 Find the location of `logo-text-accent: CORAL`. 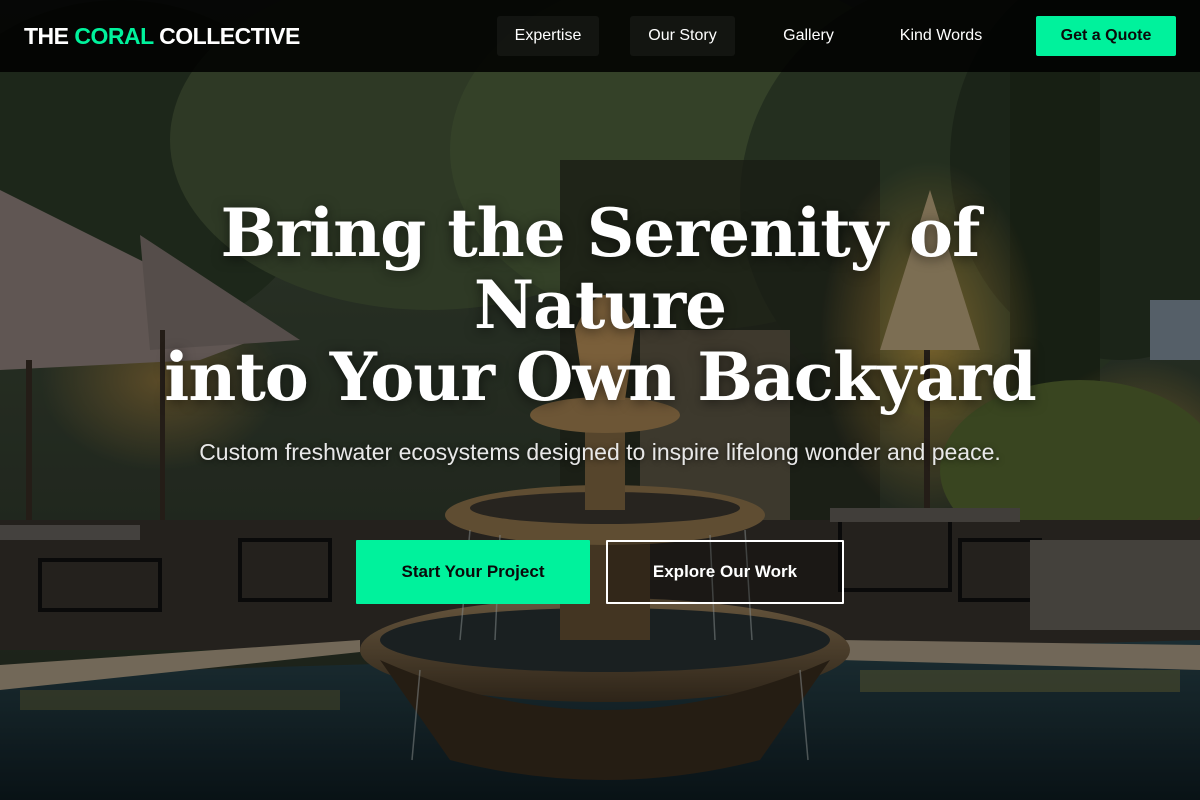

logo-text-accent: CORAL is located at coordinates (114, 35).